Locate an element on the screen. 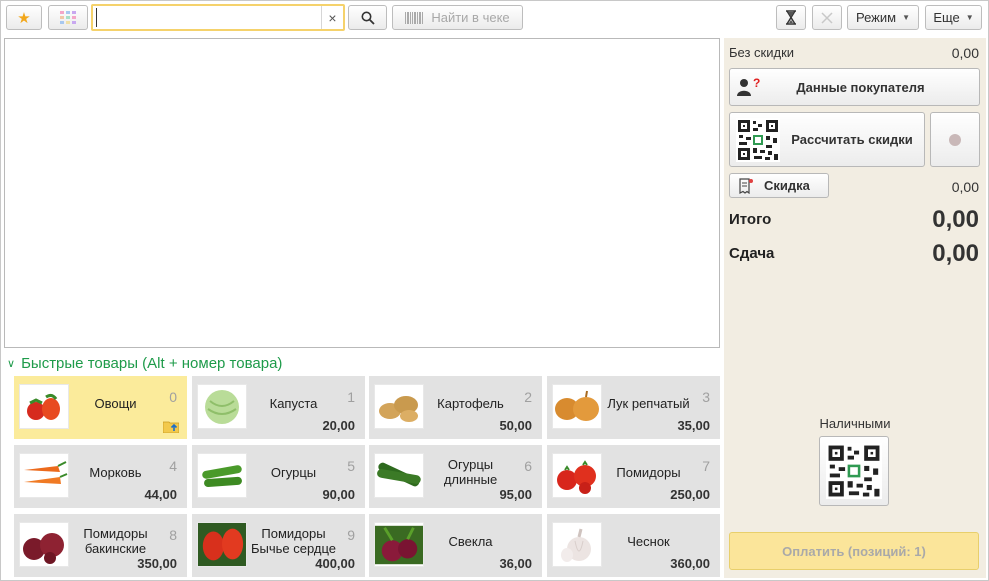 The image size is (989, 581). no-discount-label: Без скидки is located at coordinates (762, 52).